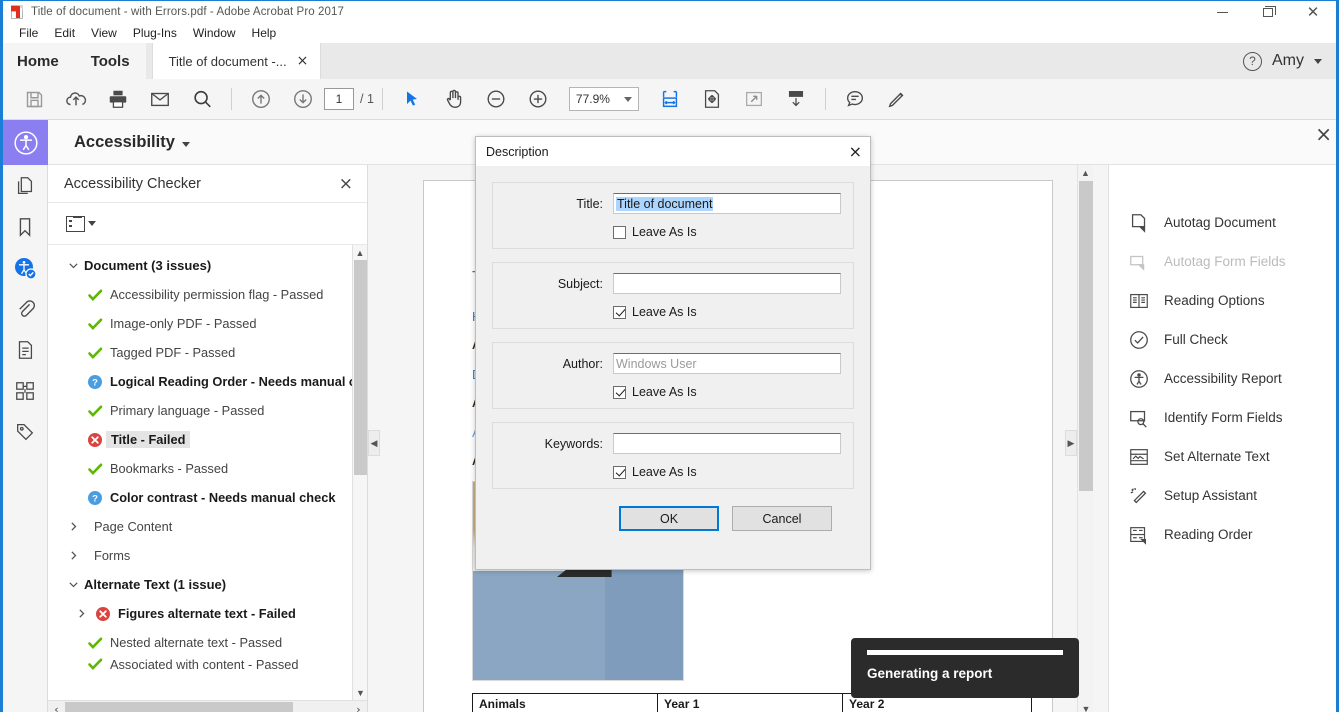  I want to click on zoom-in-icon, so click(538, 99).